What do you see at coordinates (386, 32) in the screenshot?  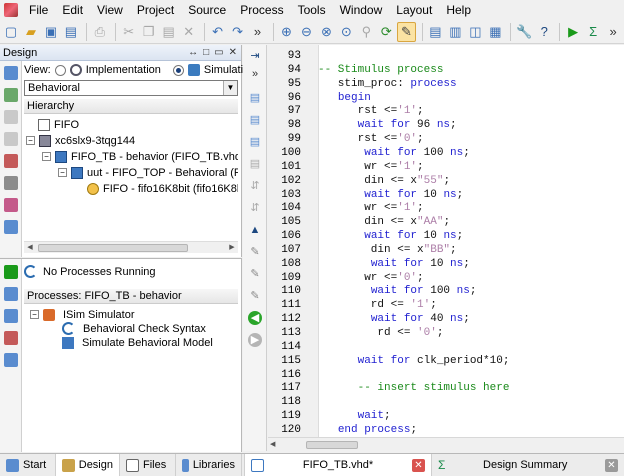 I see `refresh-icon: ⟳` at bounding box center [386, 32].